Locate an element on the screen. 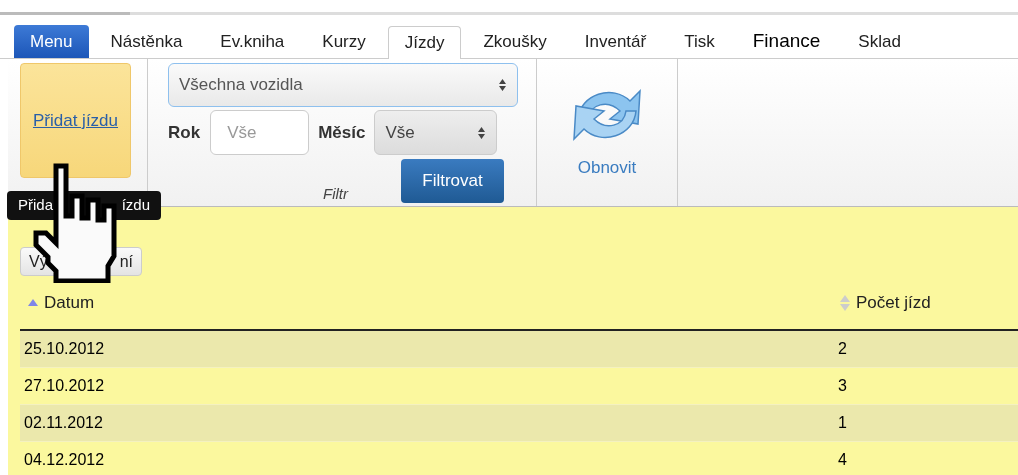 The height and width of the screenshot is (475, 1018). year-field: Vše is located at coordinates (260, 132).